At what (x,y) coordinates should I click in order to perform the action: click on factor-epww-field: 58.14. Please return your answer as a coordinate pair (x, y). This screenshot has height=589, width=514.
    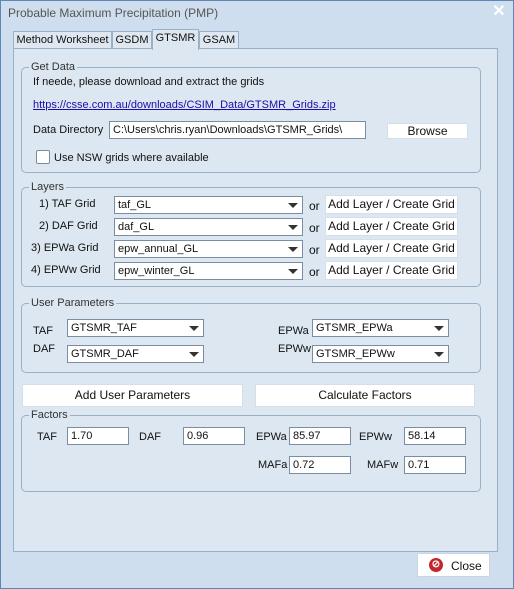
    Looking at the image, I should click on (435, 436).